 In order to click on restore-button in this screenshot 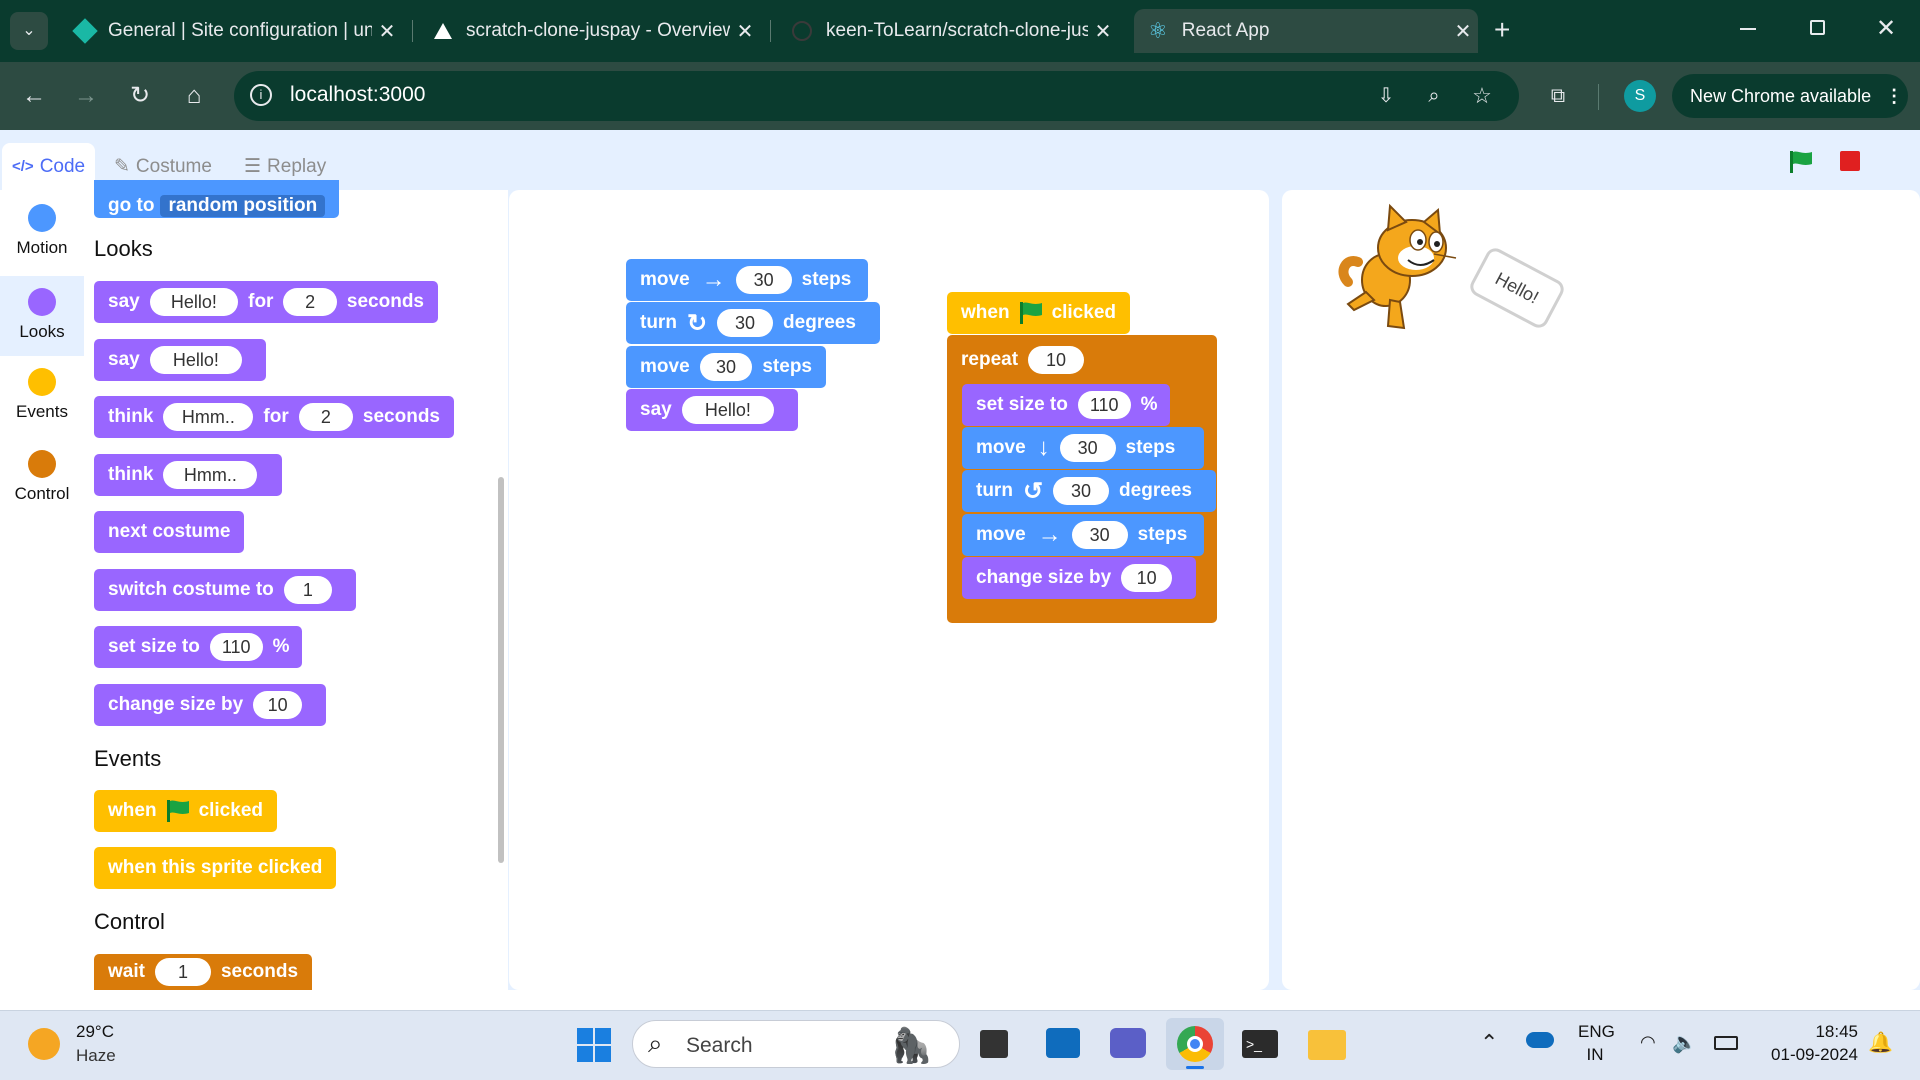, I will do `click(1817, 27)`.